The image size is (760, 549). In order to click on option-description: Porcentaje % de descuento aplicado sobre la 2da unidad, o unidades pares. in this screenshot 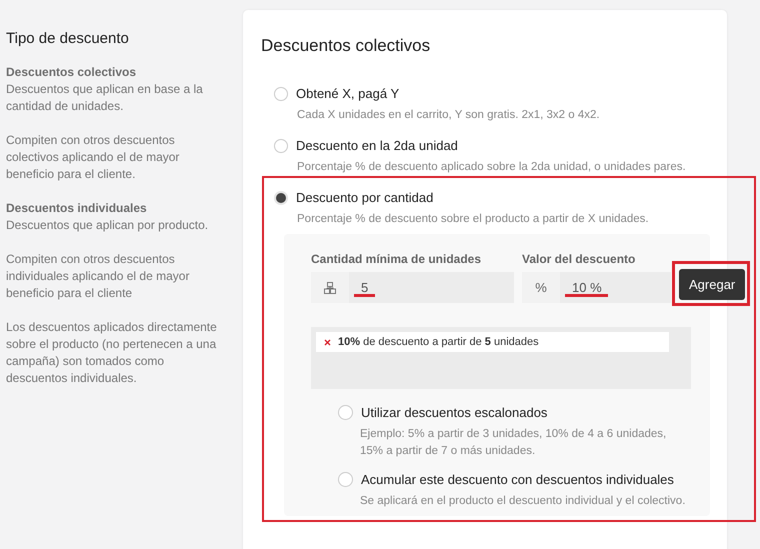, I will do `click(491, 167)`.